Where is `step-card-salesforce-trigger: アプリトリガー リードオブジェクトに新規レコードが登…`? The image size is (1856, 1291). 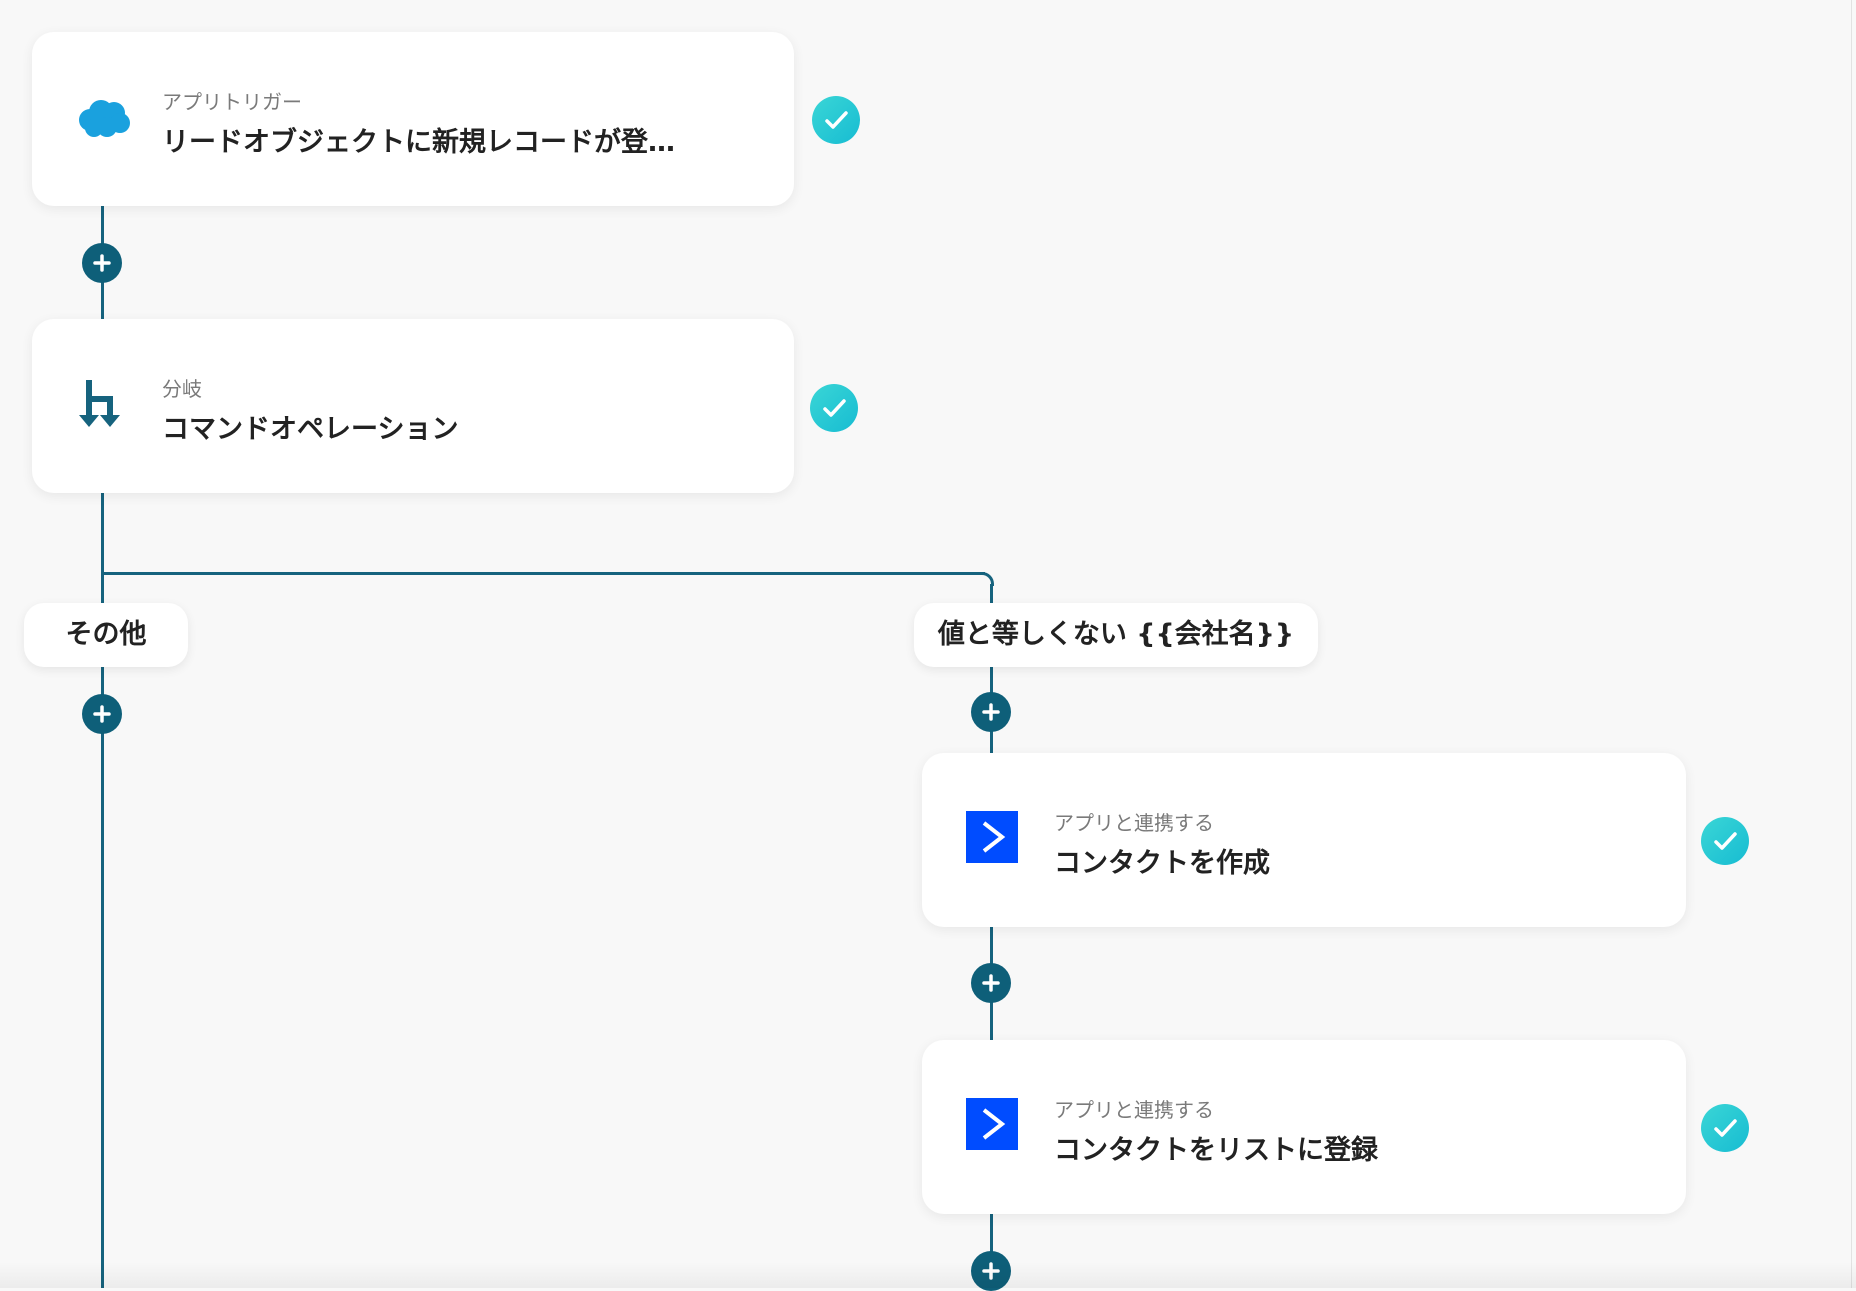
step-card-salesforce-trigger: アプリトリガー リードオブジェクトに新規レコードが登… is located at coordinates (413, 119).